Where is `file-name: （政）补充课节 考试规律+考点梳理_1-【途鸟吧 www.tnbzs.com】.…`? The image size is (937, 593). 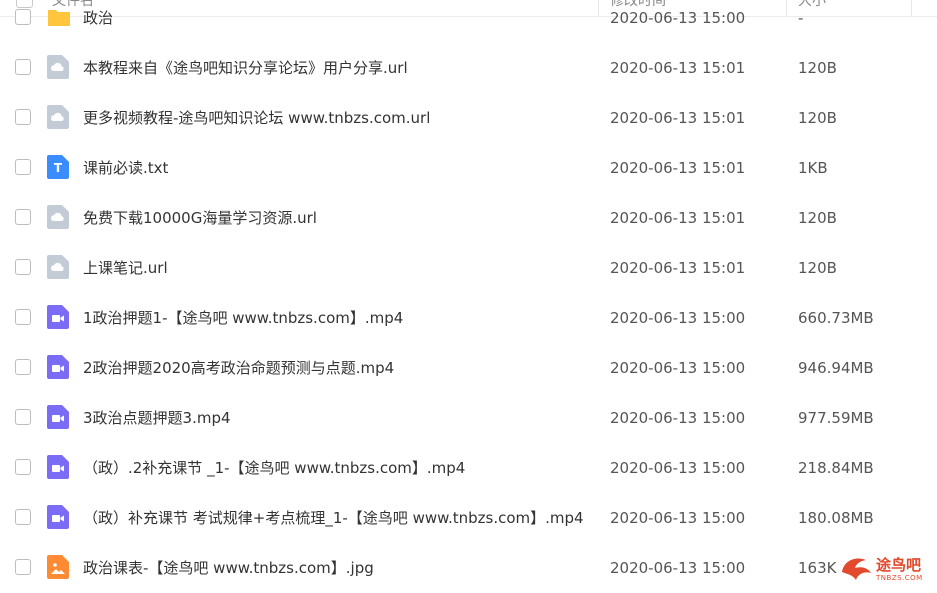 file-name: （政）补充课节 考试规律+考点梳理_1-【途鸟吧 www.tnbzs.com】.… is located at coordinates (333, 518).